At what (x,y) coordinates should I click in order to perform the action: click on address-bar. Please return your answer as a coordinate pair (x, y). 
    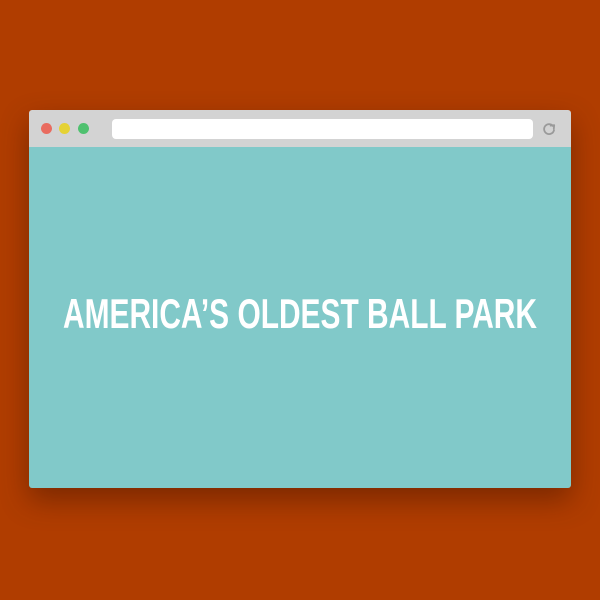
    Looking at the image, I should click on (322, 129).